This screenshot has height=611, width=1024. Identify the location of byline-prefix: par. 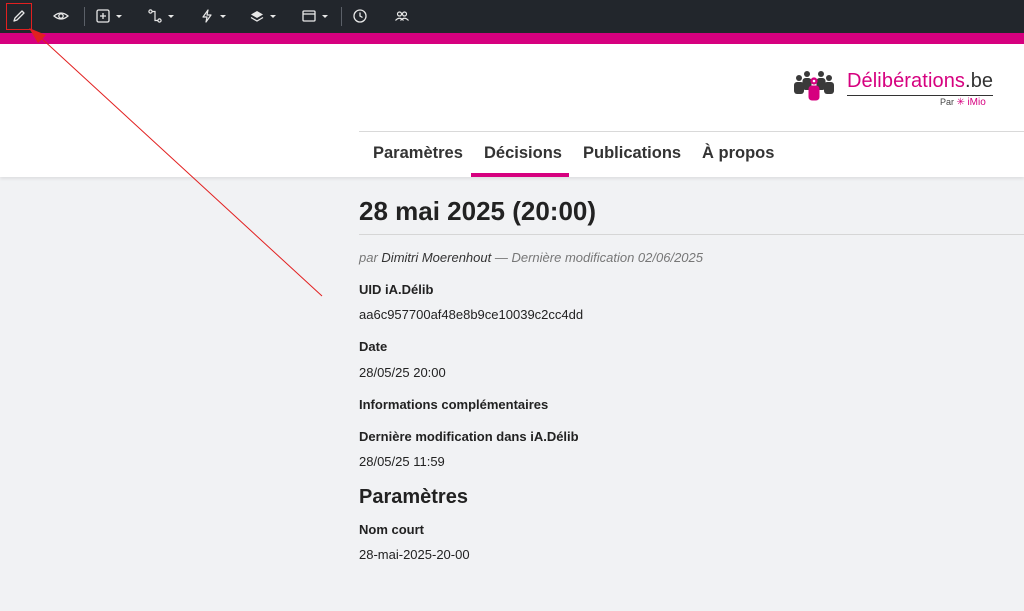
(368, 257).